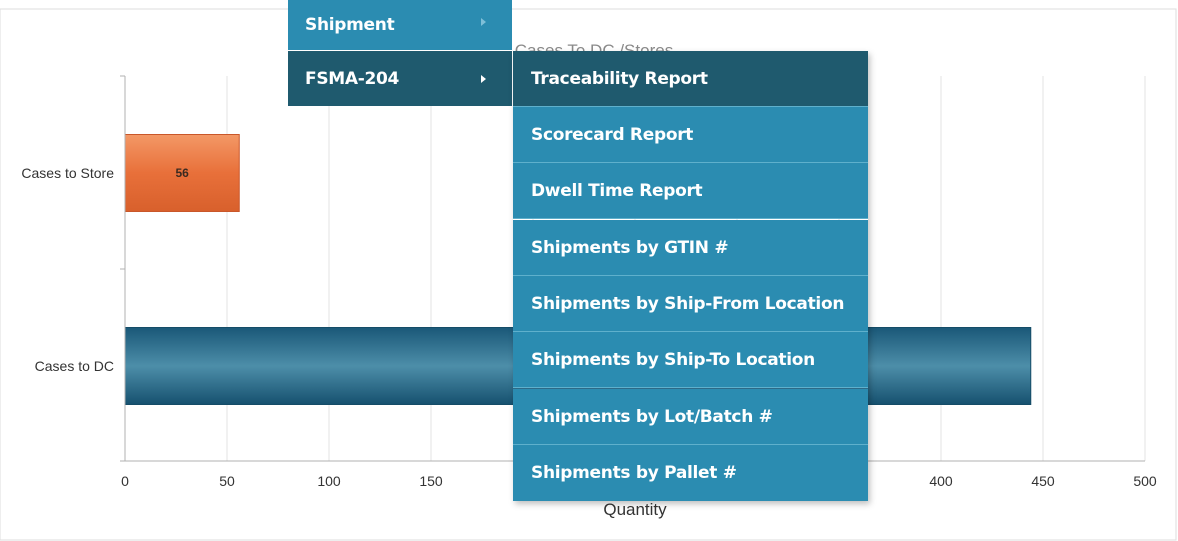 Image resolution: width=1178 pixels, height=541 pixels. I want to click on submenu-item-label: Shipments by Pallet #, so click(634, 473).